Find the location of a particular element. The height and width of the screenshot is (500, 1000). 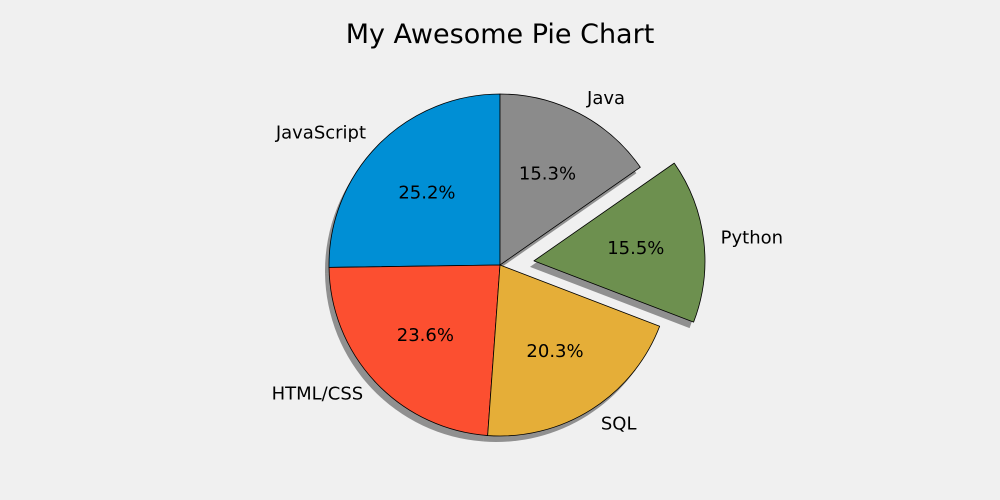

slice-percent-sql: 20.3% is located at coordinates (554, 351).